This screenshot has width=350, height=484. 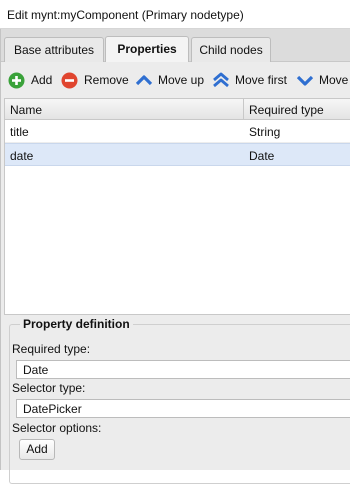 What do you see at coordinates (243, 109) in the screenshot?
I see `column-separator` at bounding box center [243, 109].